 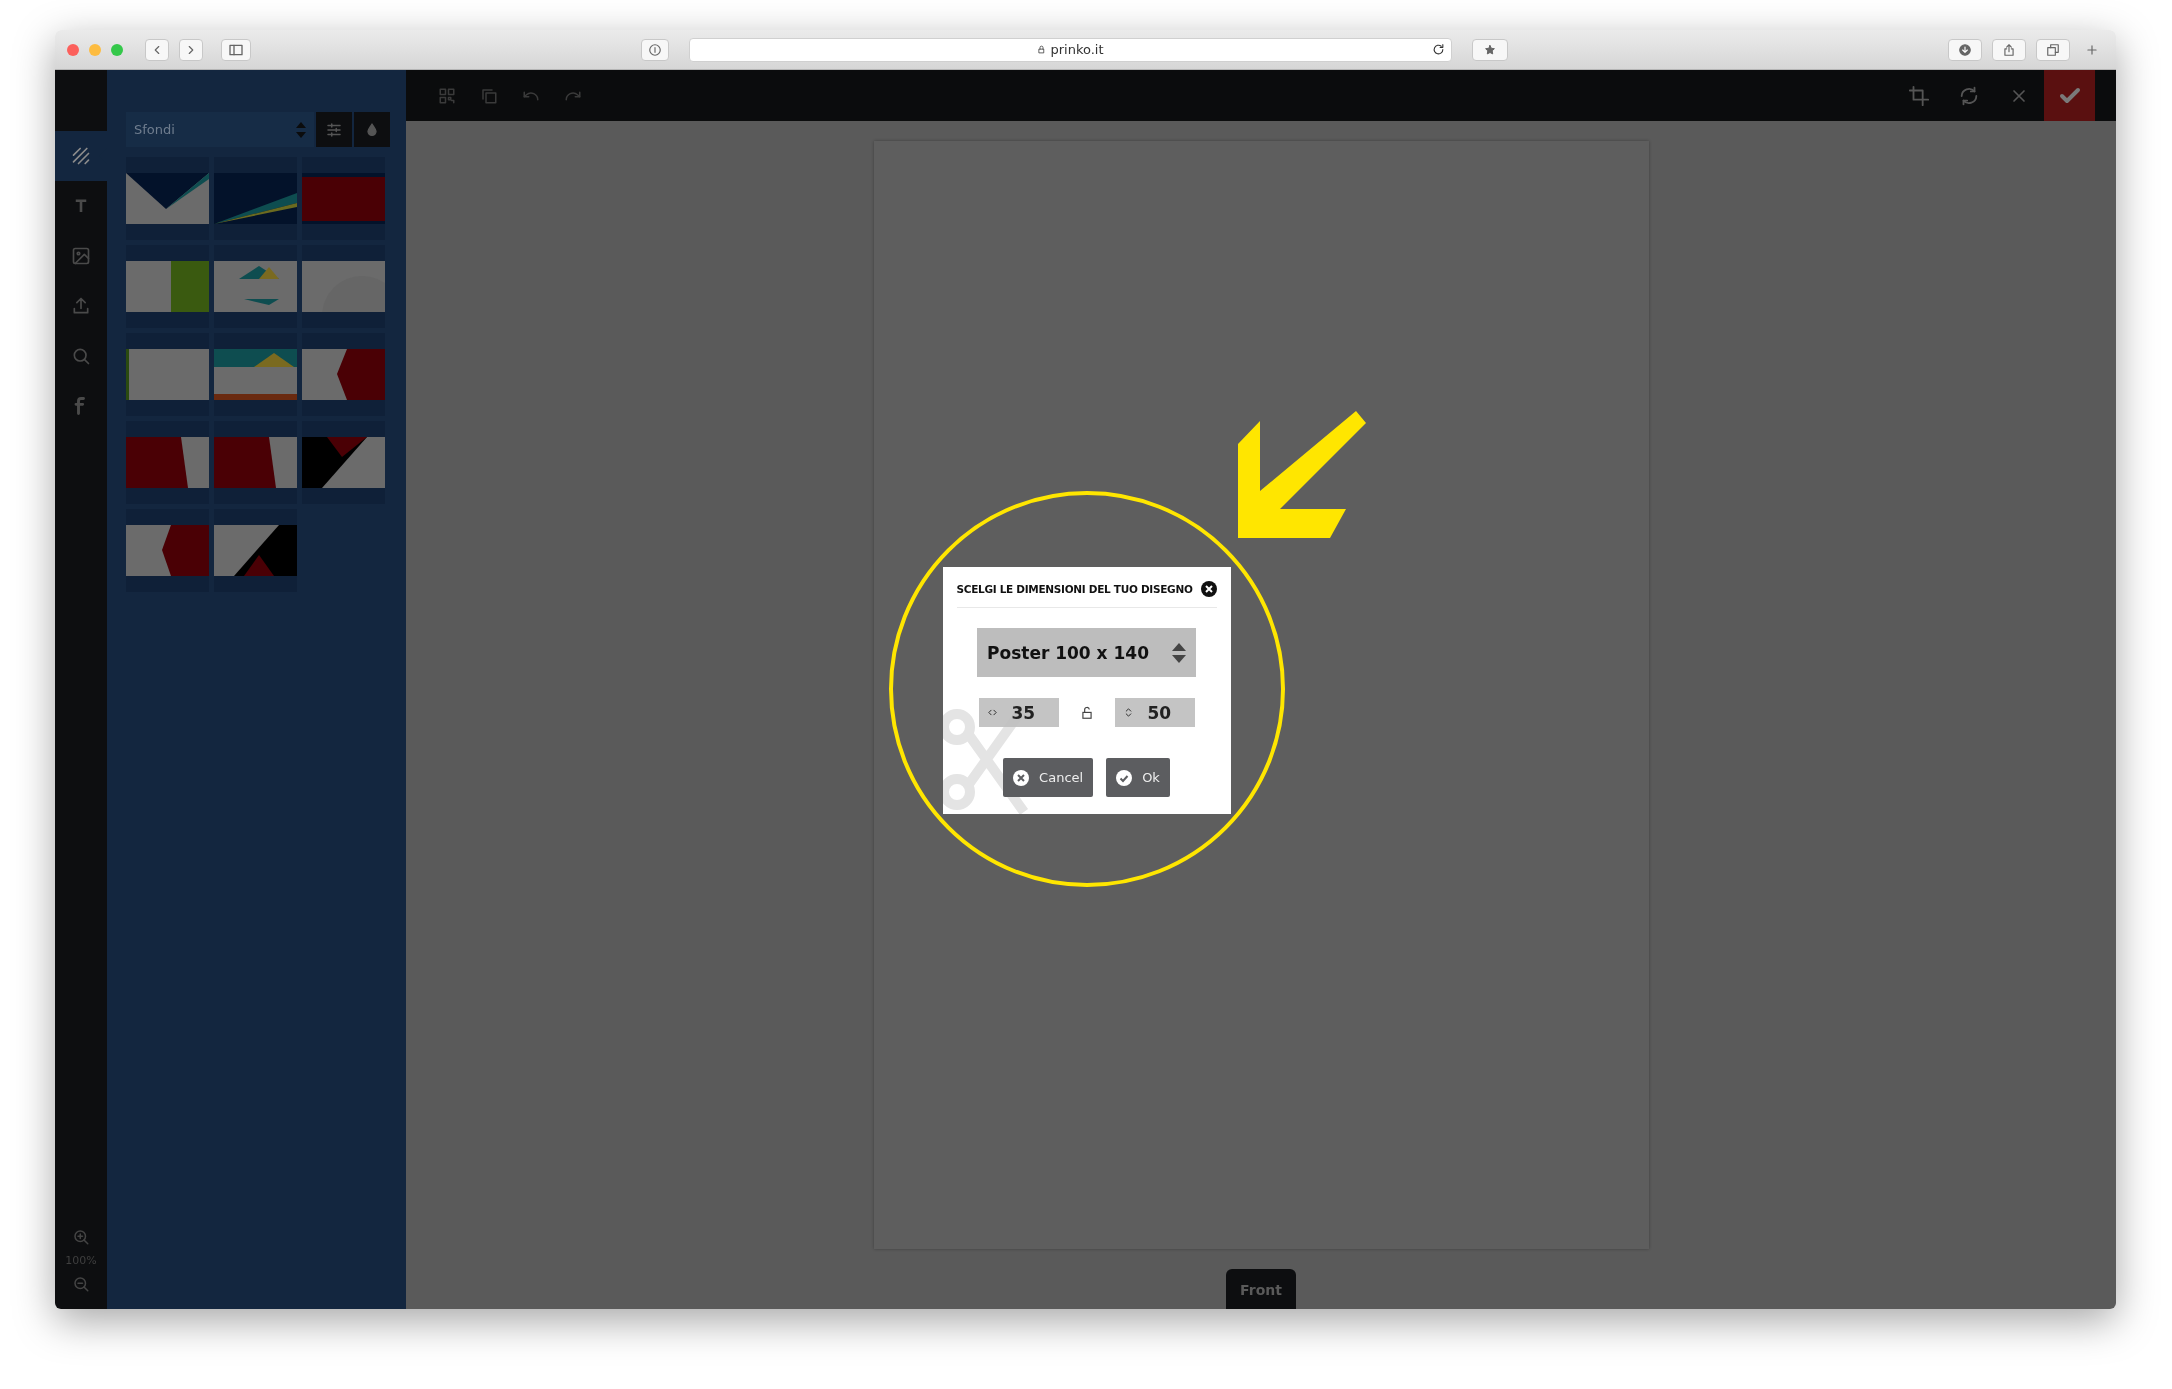 I want to click on image-icon, so click(x=81, y=256).